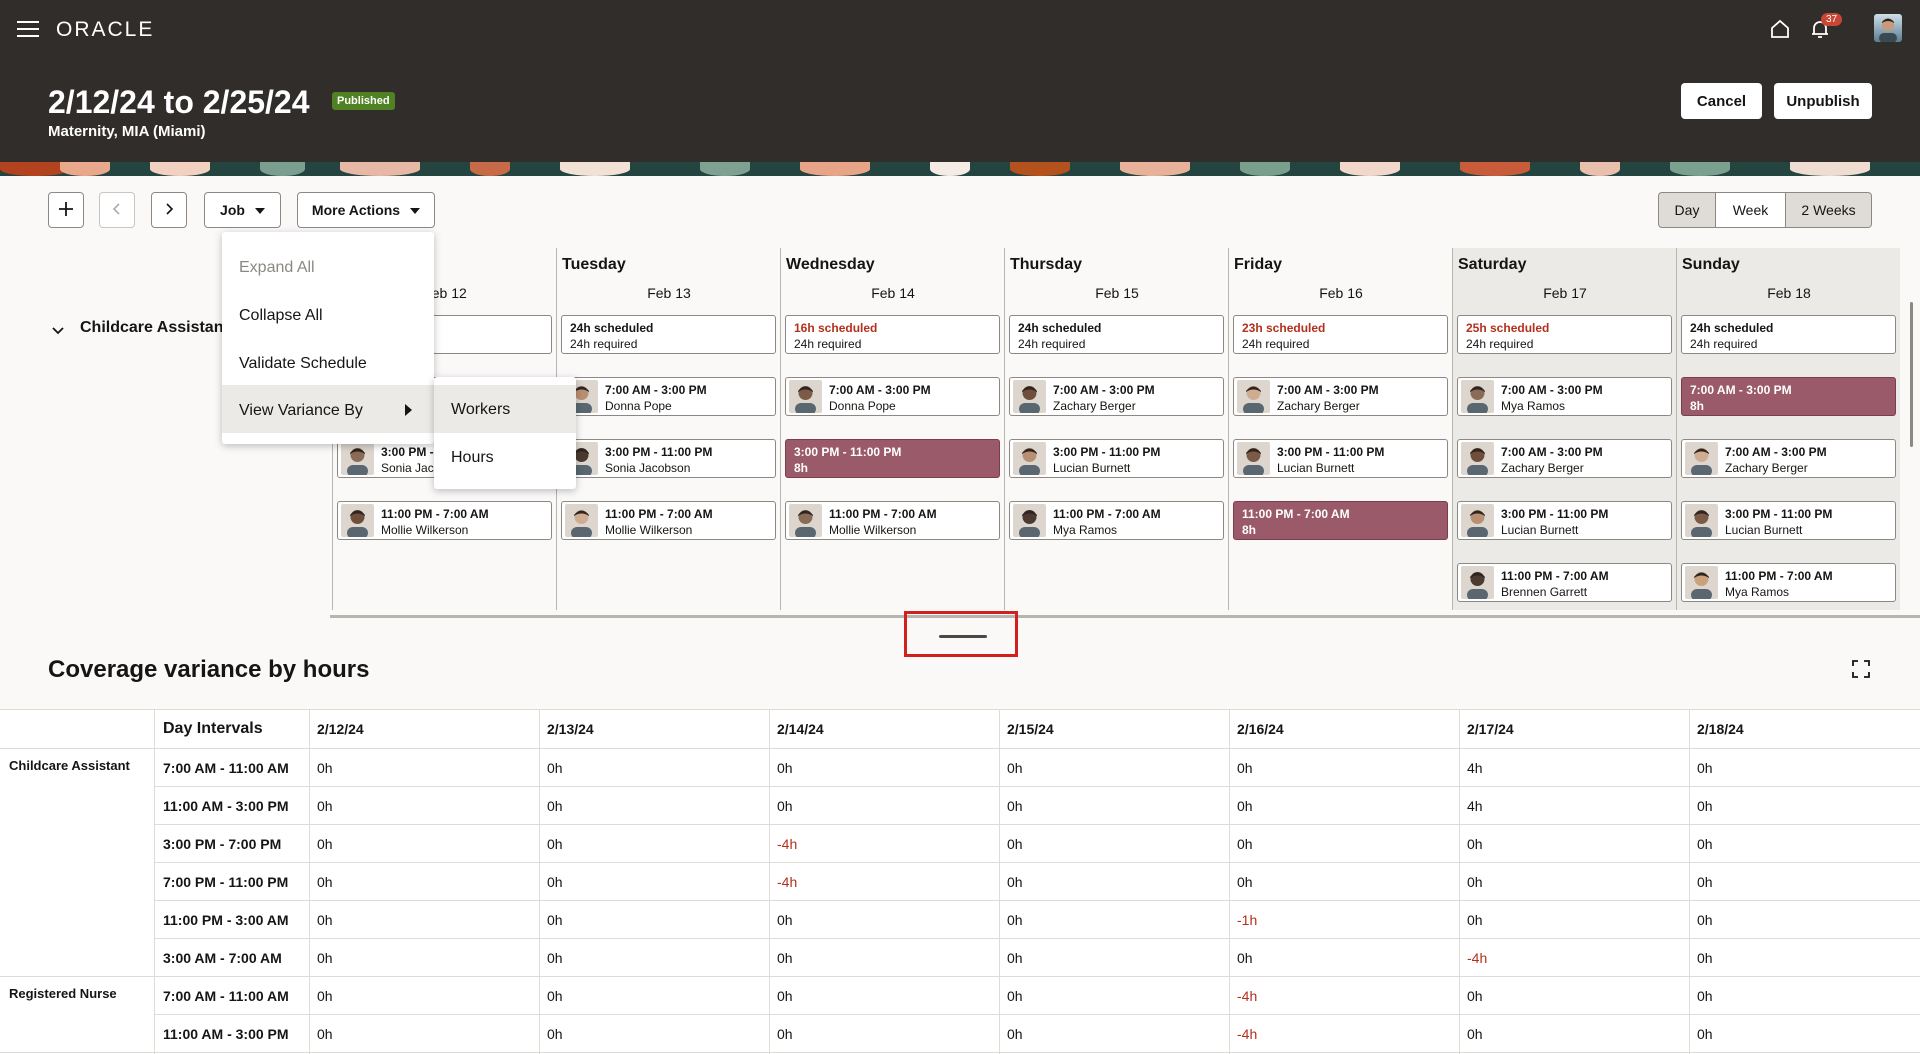  What do you see at coordinates (1911, 374) in the screenshot?
I see `calendar-scrollbar` at bounding box center [1911, 374].